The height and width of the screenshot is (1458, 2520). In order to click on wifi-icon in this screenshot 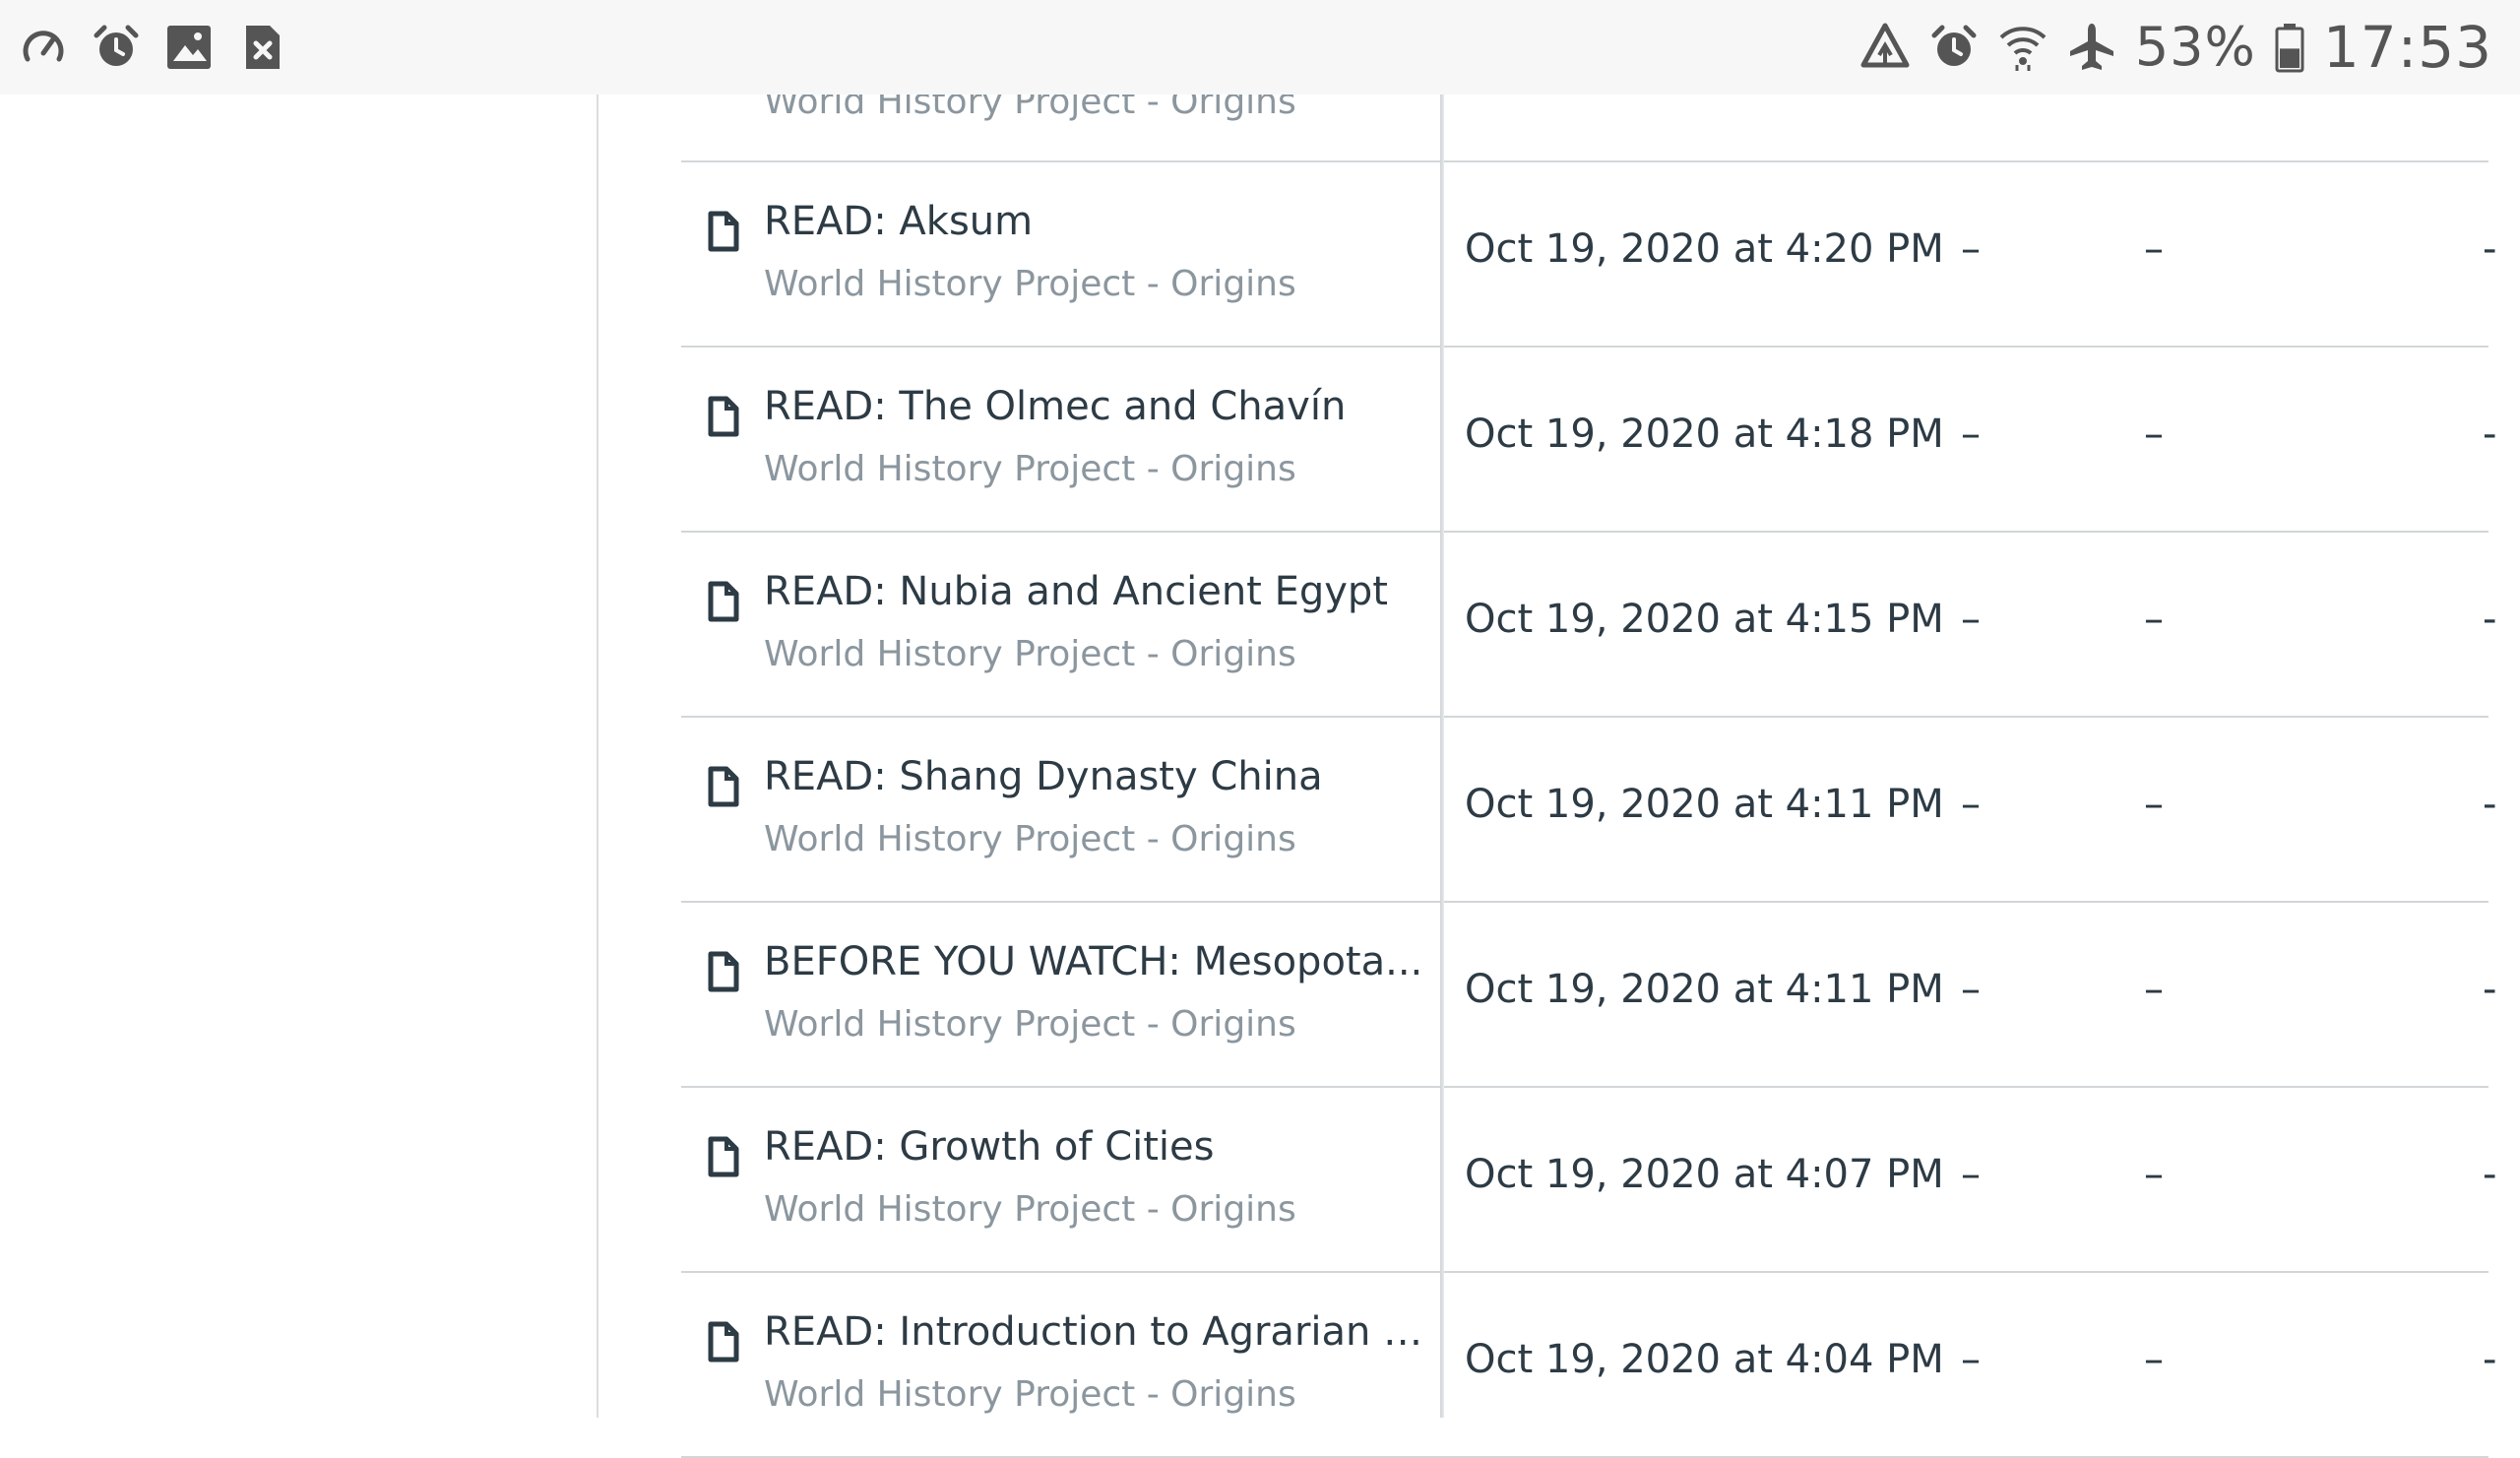, I will do `click(2023, 49)`.